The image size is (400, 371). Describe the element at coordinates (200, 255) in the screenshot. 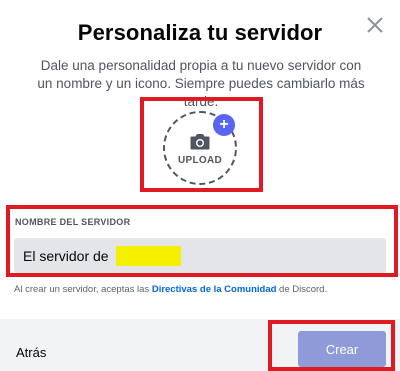

I see `server-name-input: El servidor de` at that location.